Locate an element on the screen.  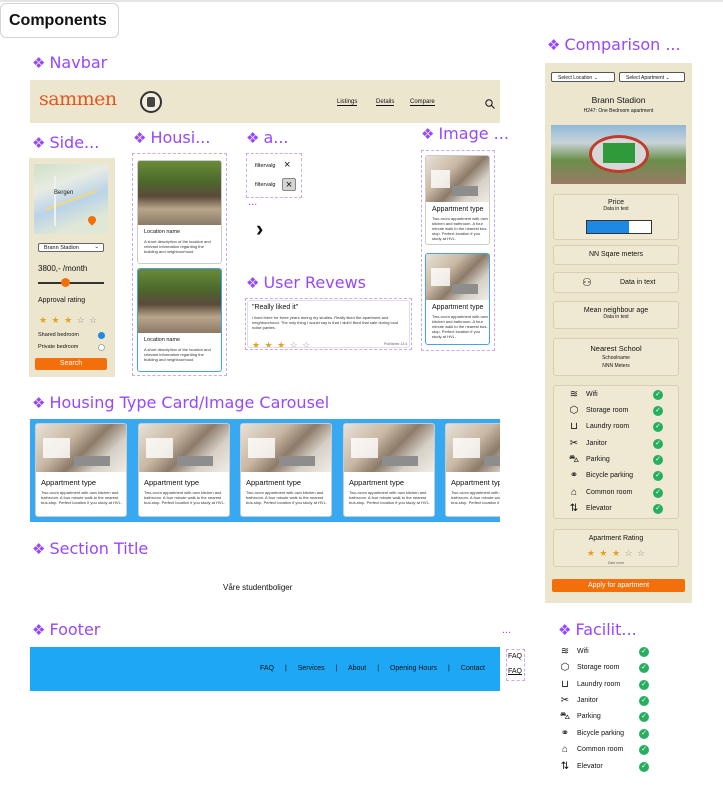
apartment-rating: ★ ★ ★ ☆ ☆ is located at coordinates (616, 552).